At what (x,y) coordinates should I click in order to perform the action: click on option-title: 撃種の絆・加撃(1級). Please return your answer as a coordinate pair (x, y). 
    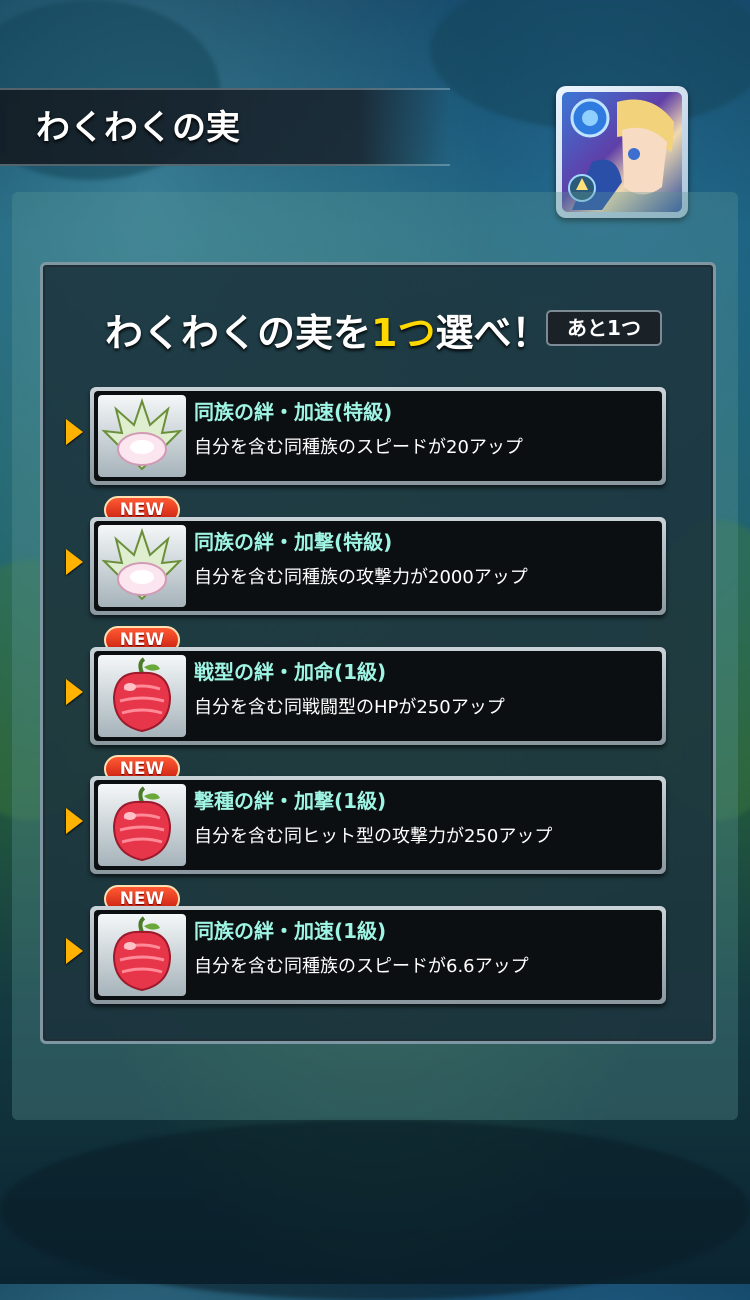
    Looking at the image, I should click on (290, 801).